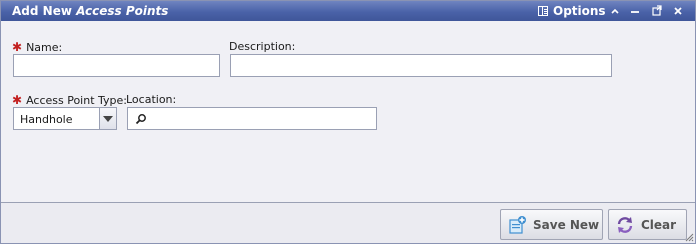 This screenshot has width=696, height=244. What do you see at coordinates (579, 11) in the screenshot?
I see `options-label: Options` at bounding box center [579, 11].